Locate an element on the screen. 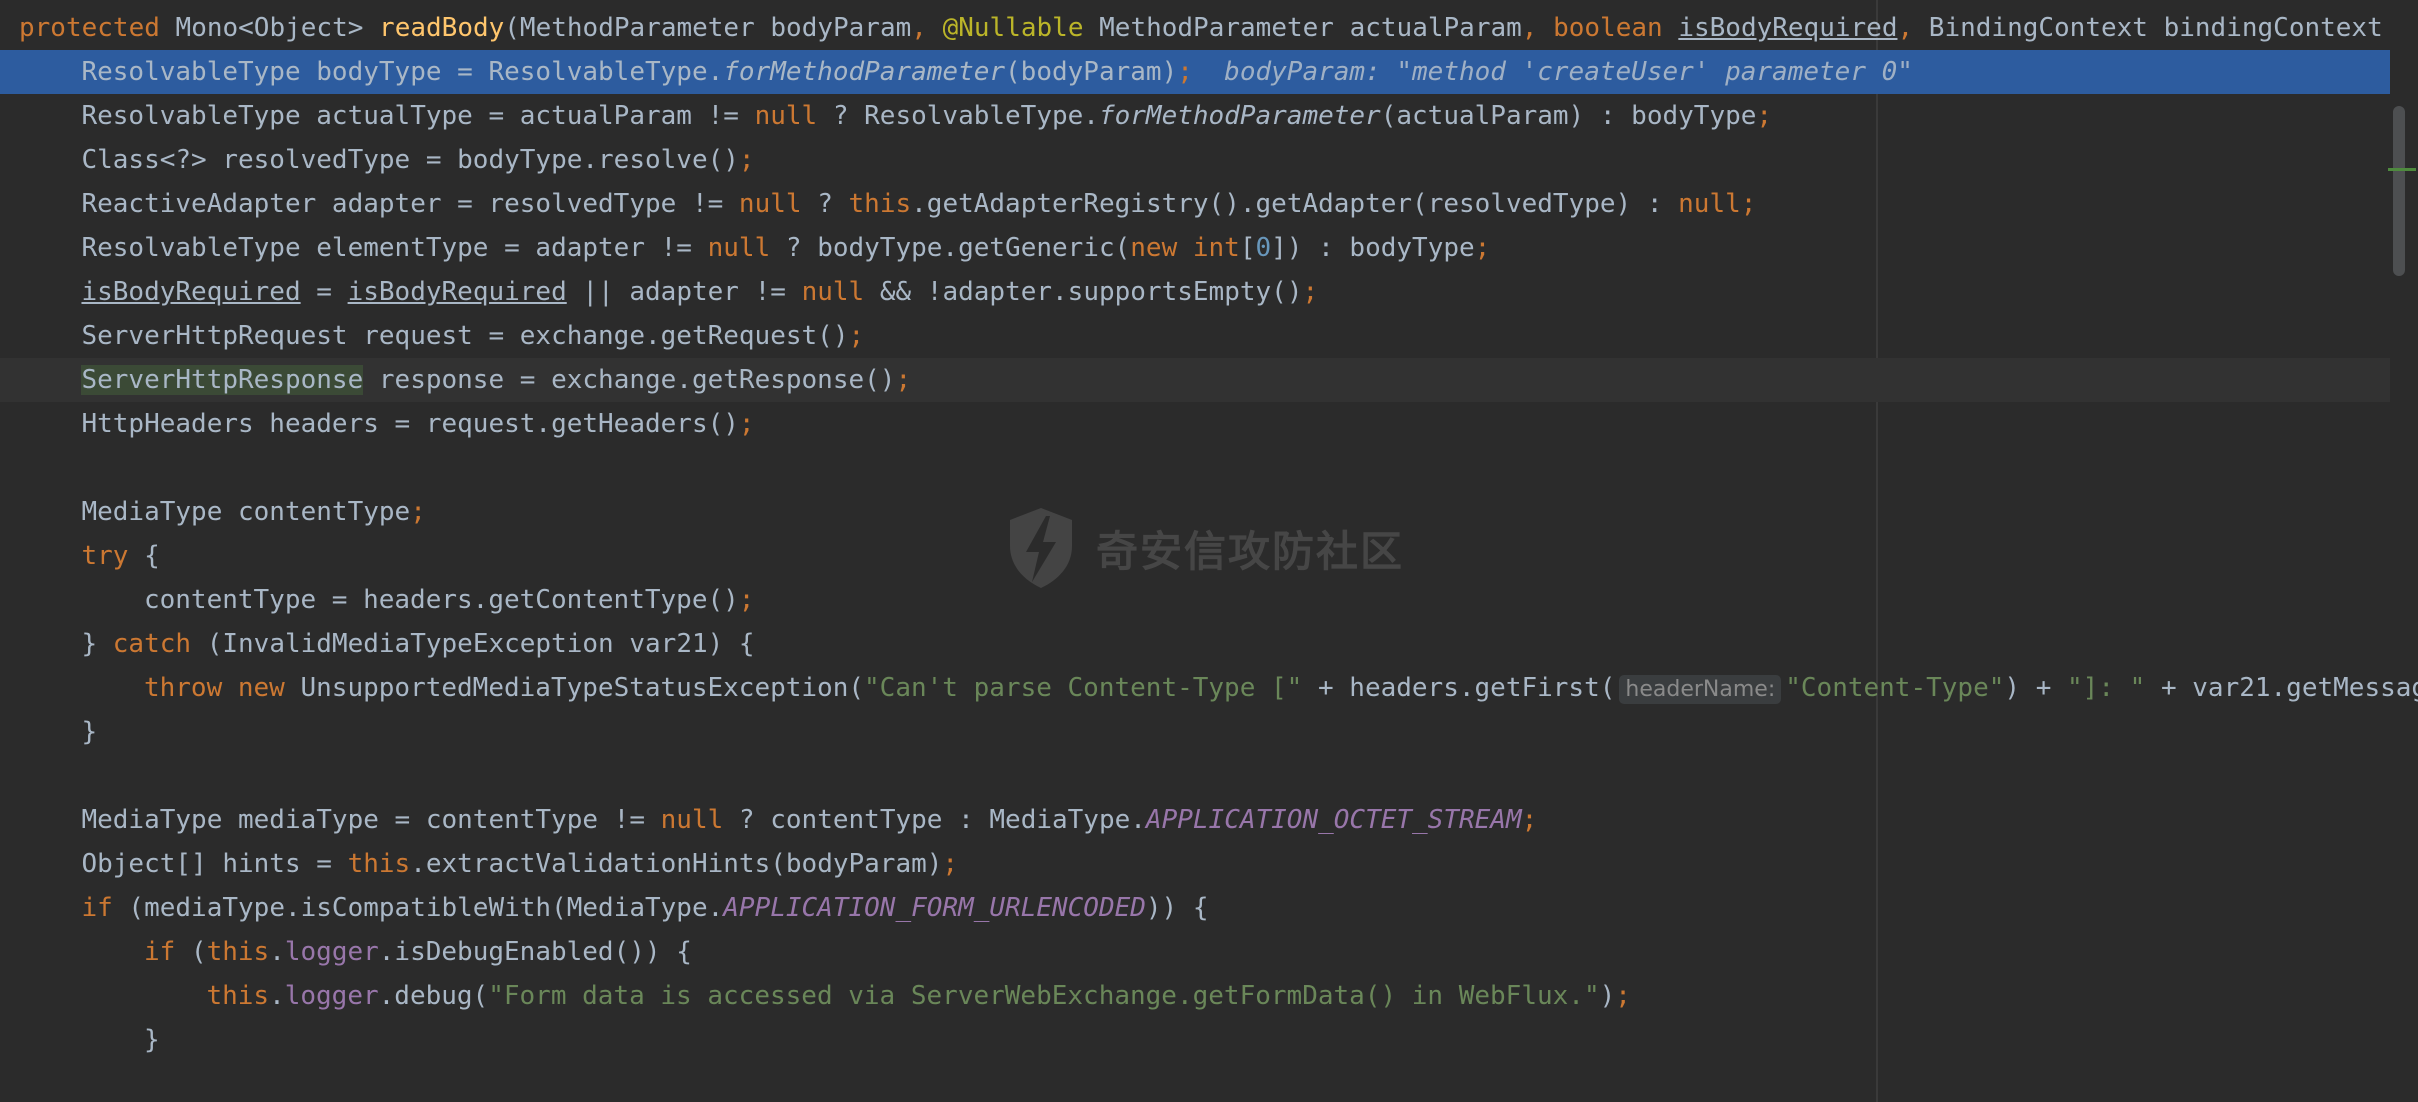  code-token: [ is located at coordinates (1247, 248).